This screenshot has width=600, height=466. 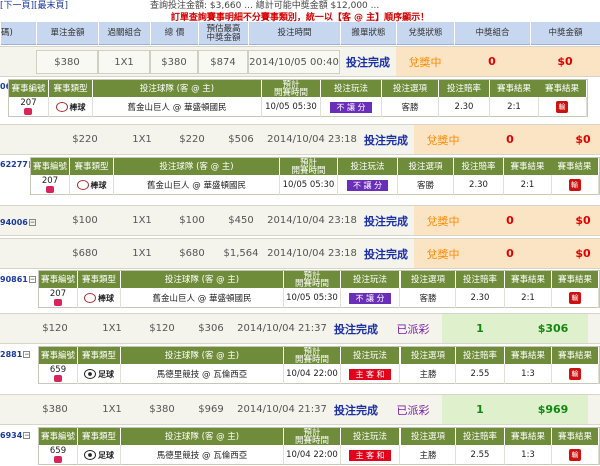 I want to click on order-id-text: 90861, so click(x=14, y=279).